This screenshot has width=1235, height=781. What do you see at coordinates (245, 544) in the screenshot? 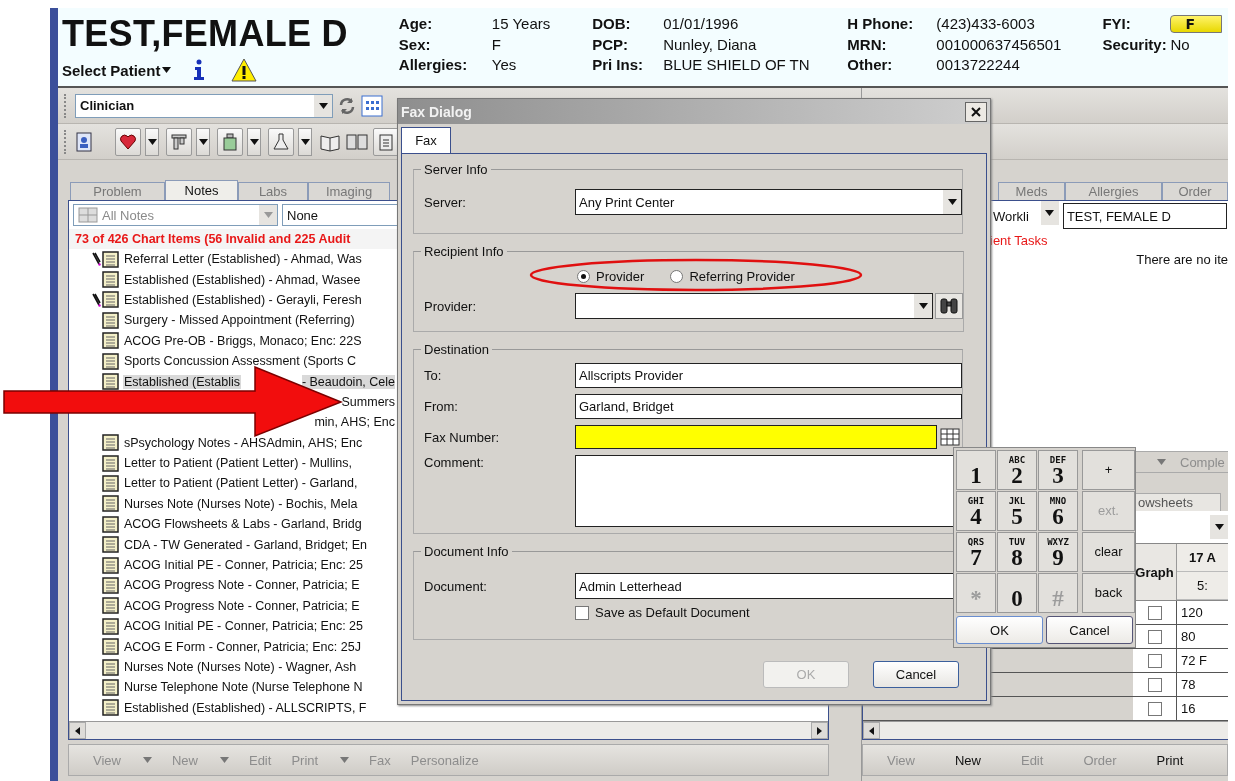
I see `note-title: CDA - TW Generated - Garland, Bridget; En` at bounding box center [245, 544].